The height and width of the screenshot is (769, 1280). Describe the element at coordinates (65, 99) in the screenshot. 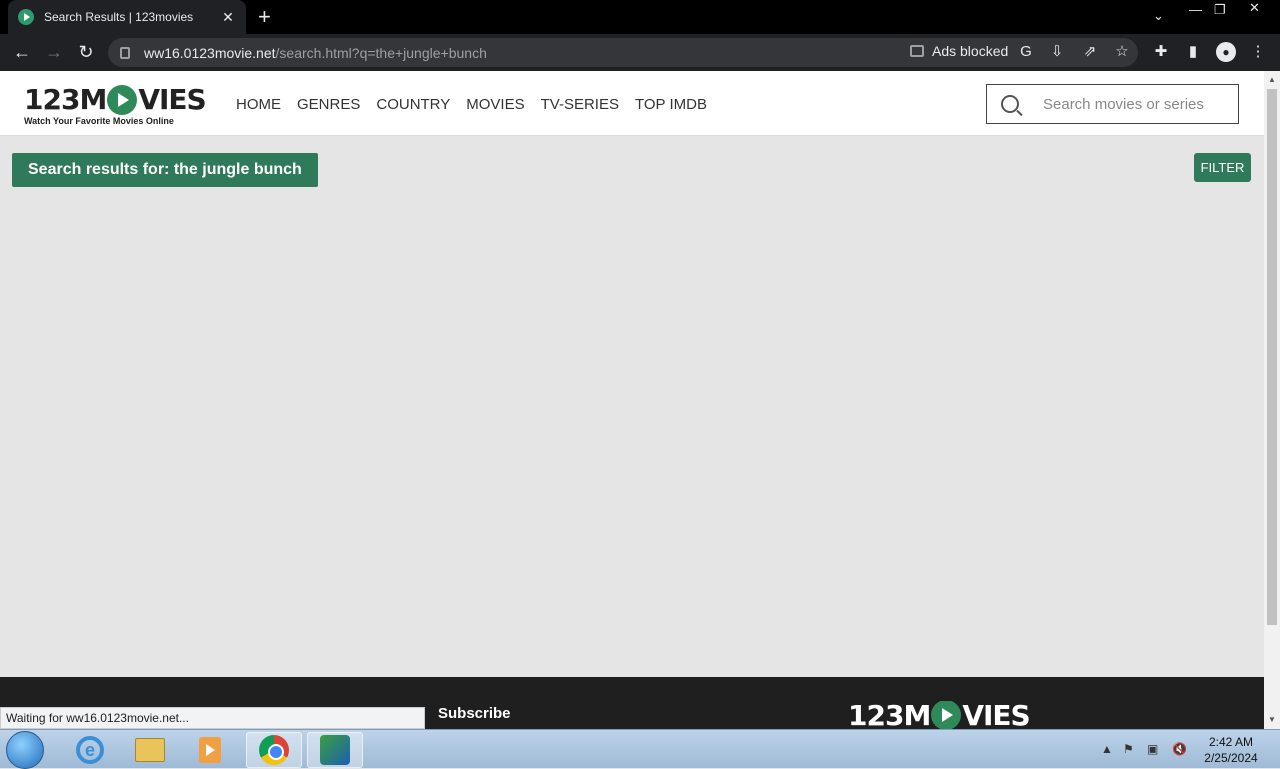

I see `logo-text-left: 123M` at that location.